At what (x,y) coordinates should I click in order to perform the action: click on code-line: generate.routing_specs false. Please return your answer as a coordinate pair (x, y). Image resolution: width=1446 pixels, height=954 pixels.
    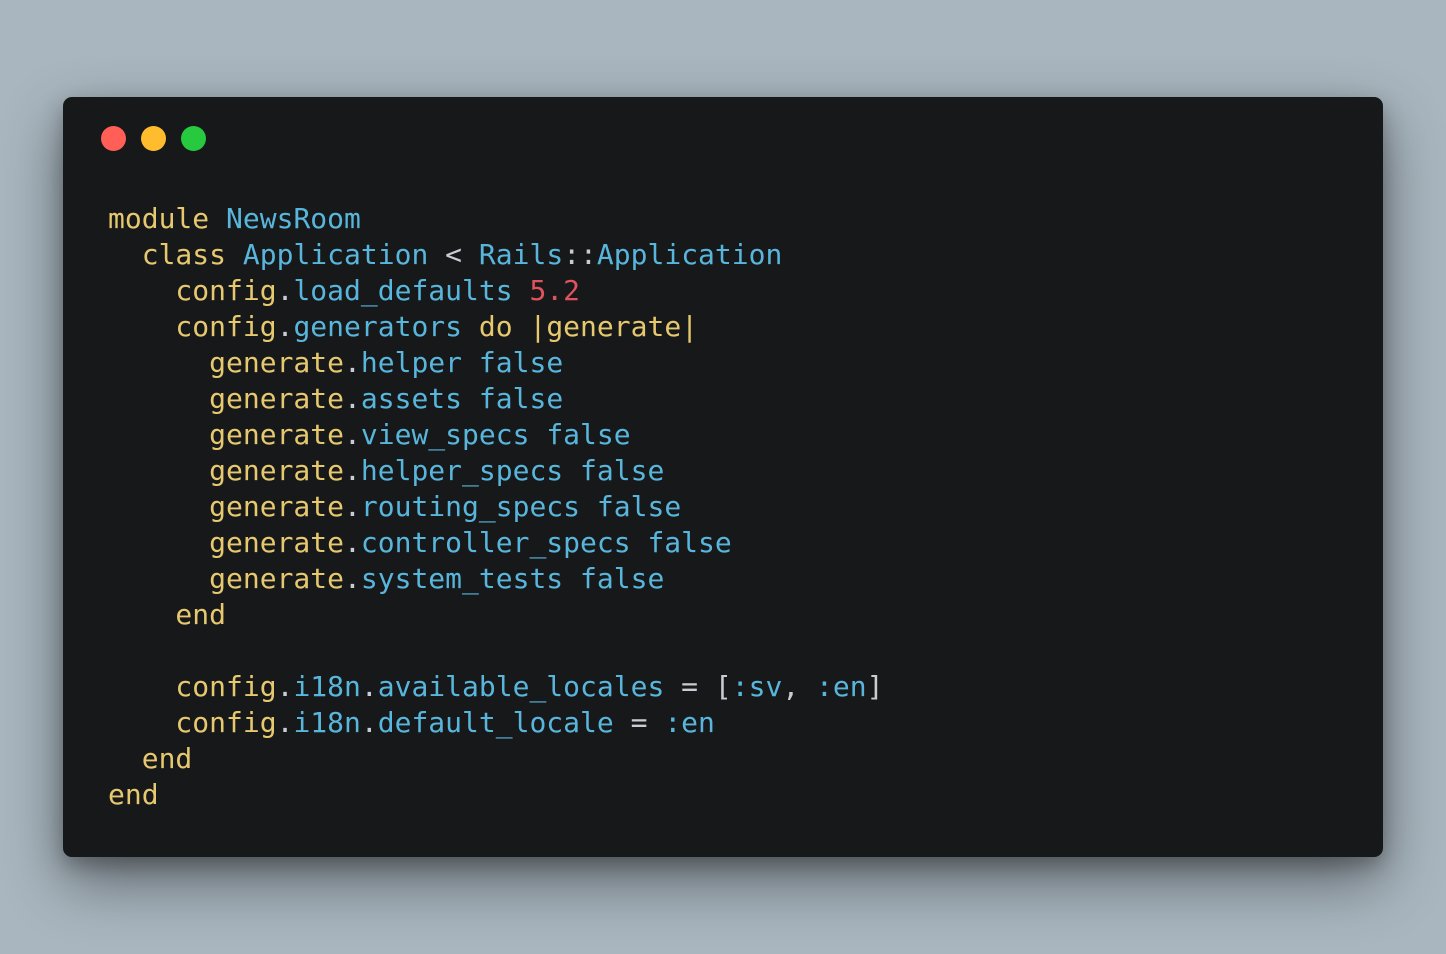
    Looking at the image, I should click on (495, 507).